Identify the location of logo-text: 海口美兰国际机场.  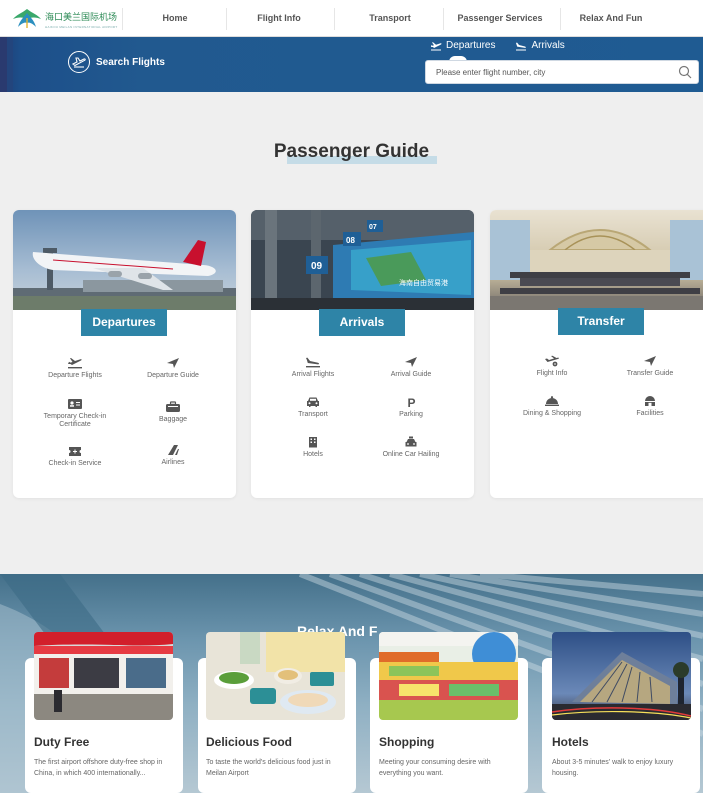
(81, 18).